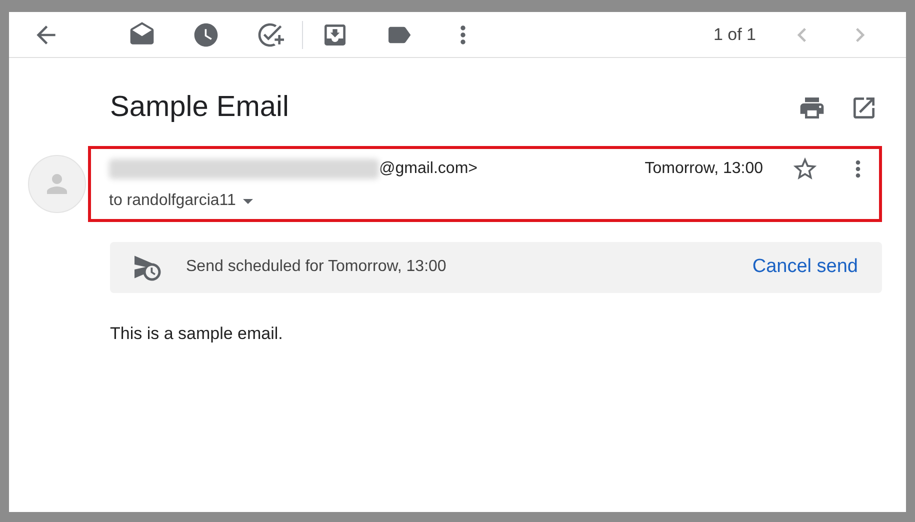  I want to click on send-time: Tomorrow, 13:00, so click(703, 168).